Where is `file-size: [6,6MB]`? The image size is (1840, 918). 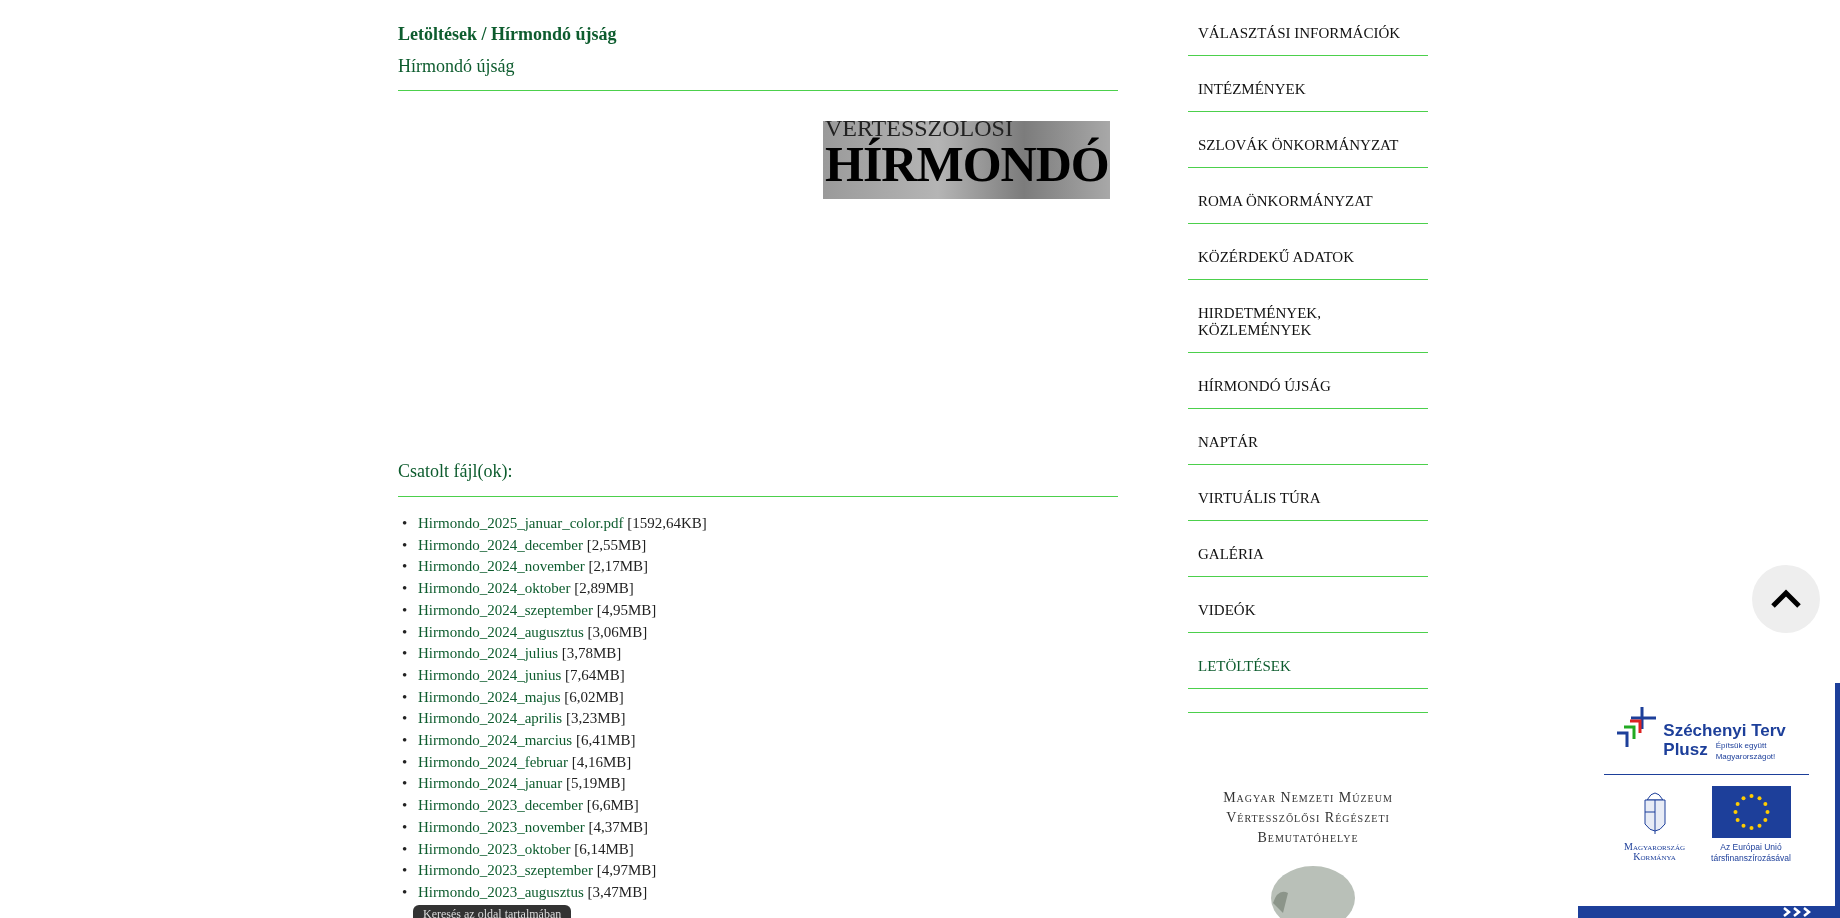 file-size: [6,6MB] is located at coordinates (612, 805).